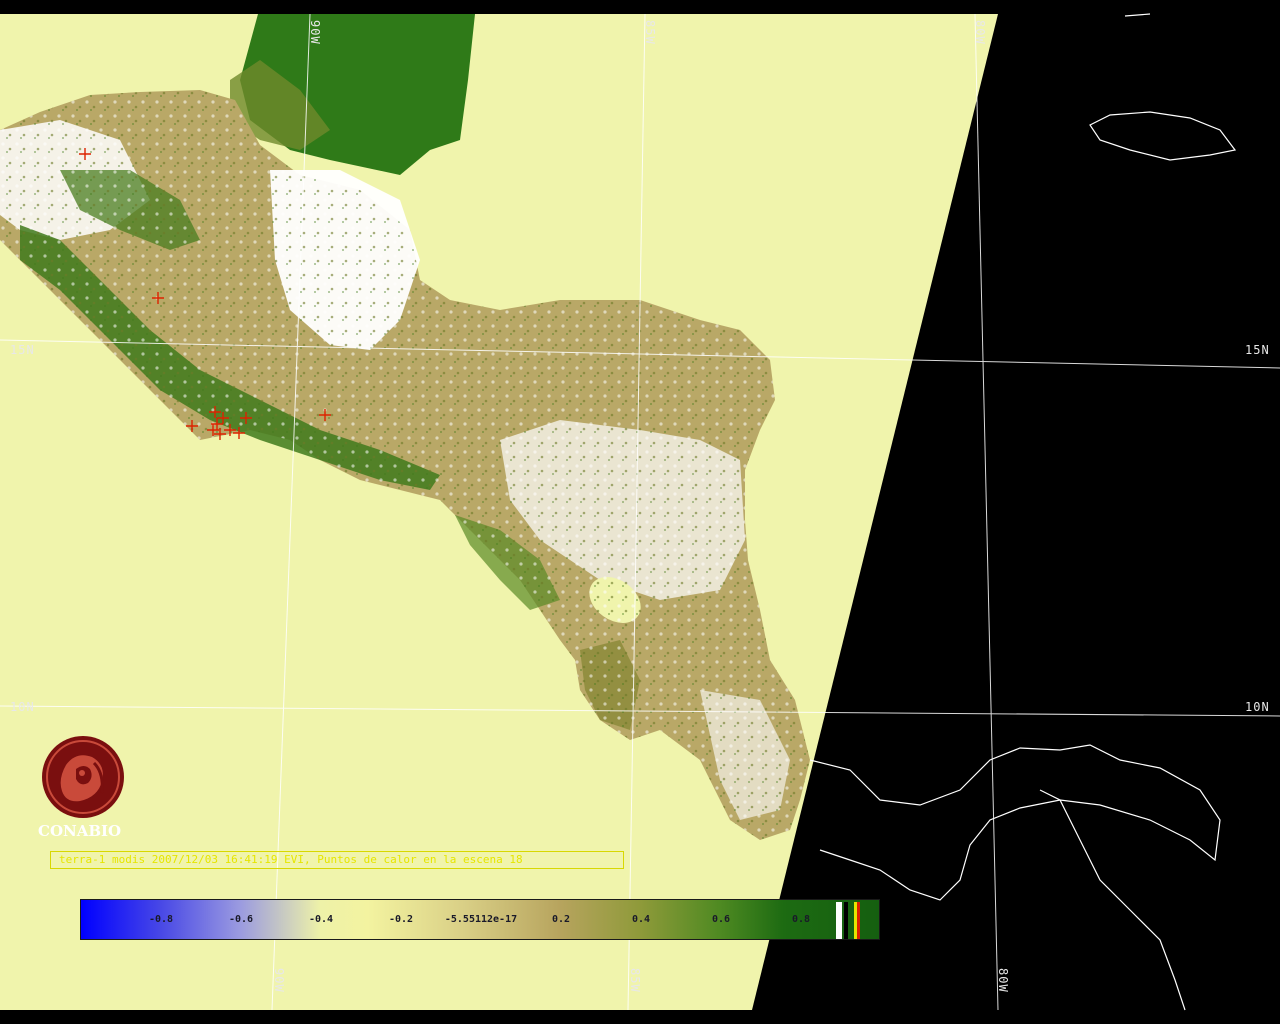 Image resolution: width=1280 pixels, height=1024 pixels. What do you see at coordinates (80, 831) in the screenshot?
I see `conabio-wordmark: CONABIO` at bounding box center [80, 831].